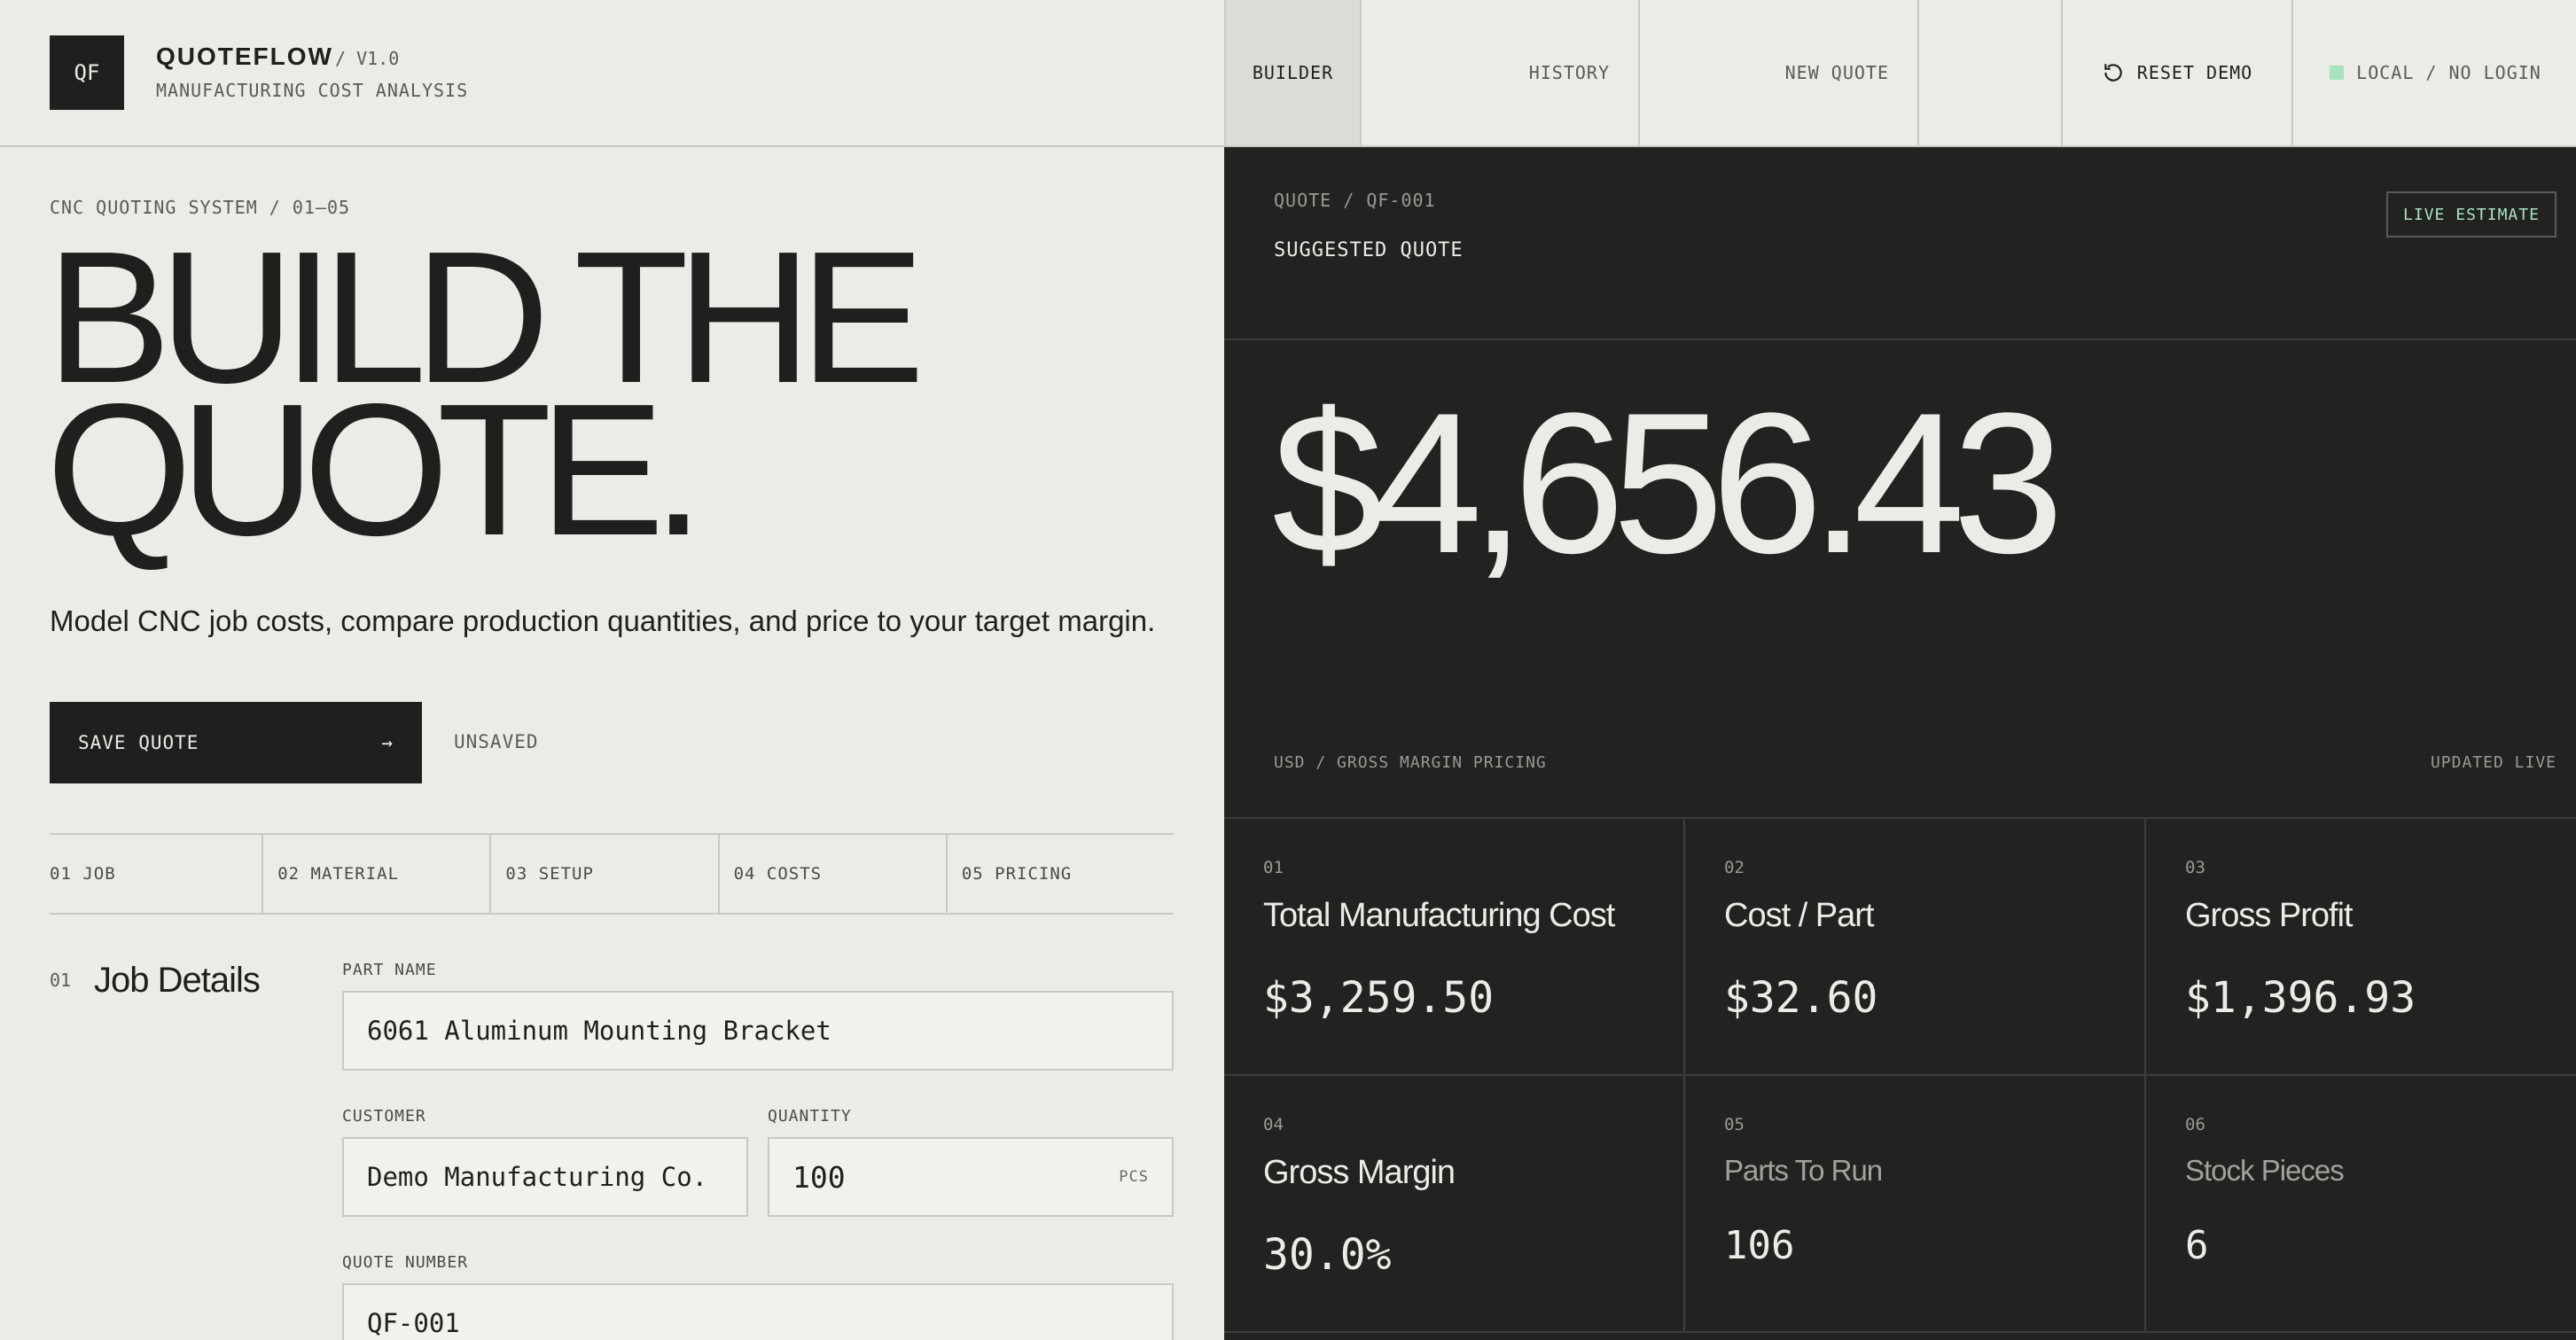 The image size is (2576, 1340). I want to click on save-quote-label: SAVE QUOTE, so click(138, 743).